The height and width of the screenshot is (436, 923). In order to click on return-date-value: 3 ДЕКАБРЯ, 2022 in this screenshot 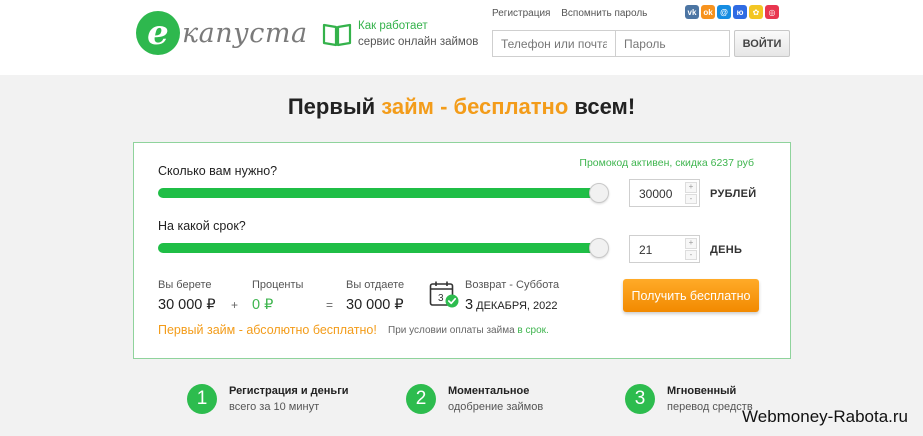, I will do `click(512, 305)`.